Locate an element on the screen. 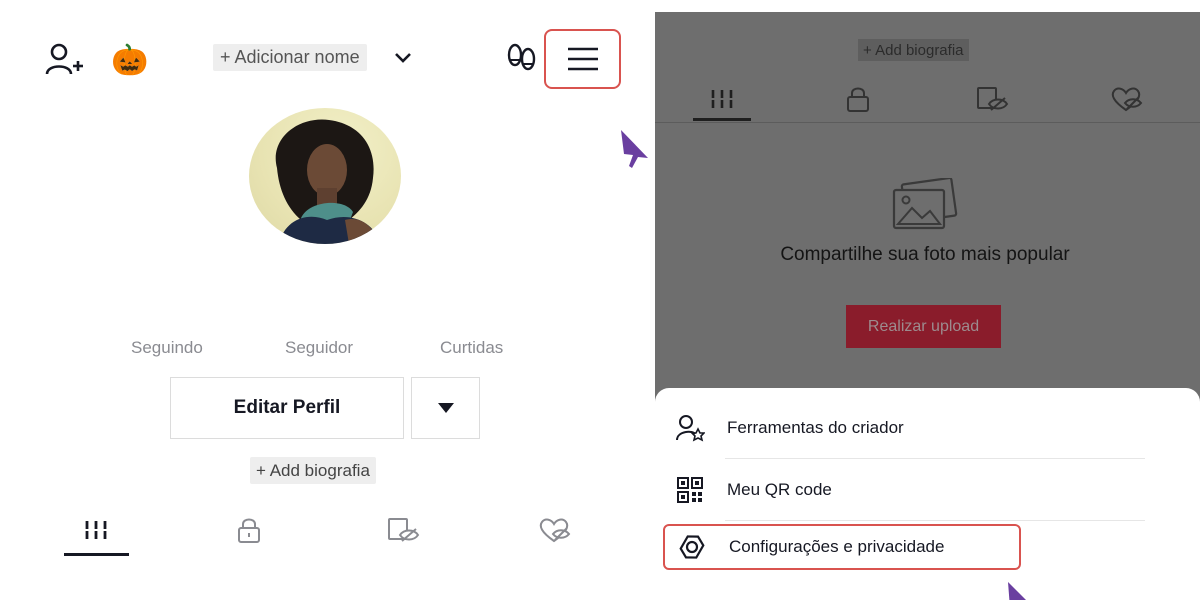 This screenshot has height=600, width=1200. add-bio-button-dimmed: + Add biografia is located at coordinates (913, 50).